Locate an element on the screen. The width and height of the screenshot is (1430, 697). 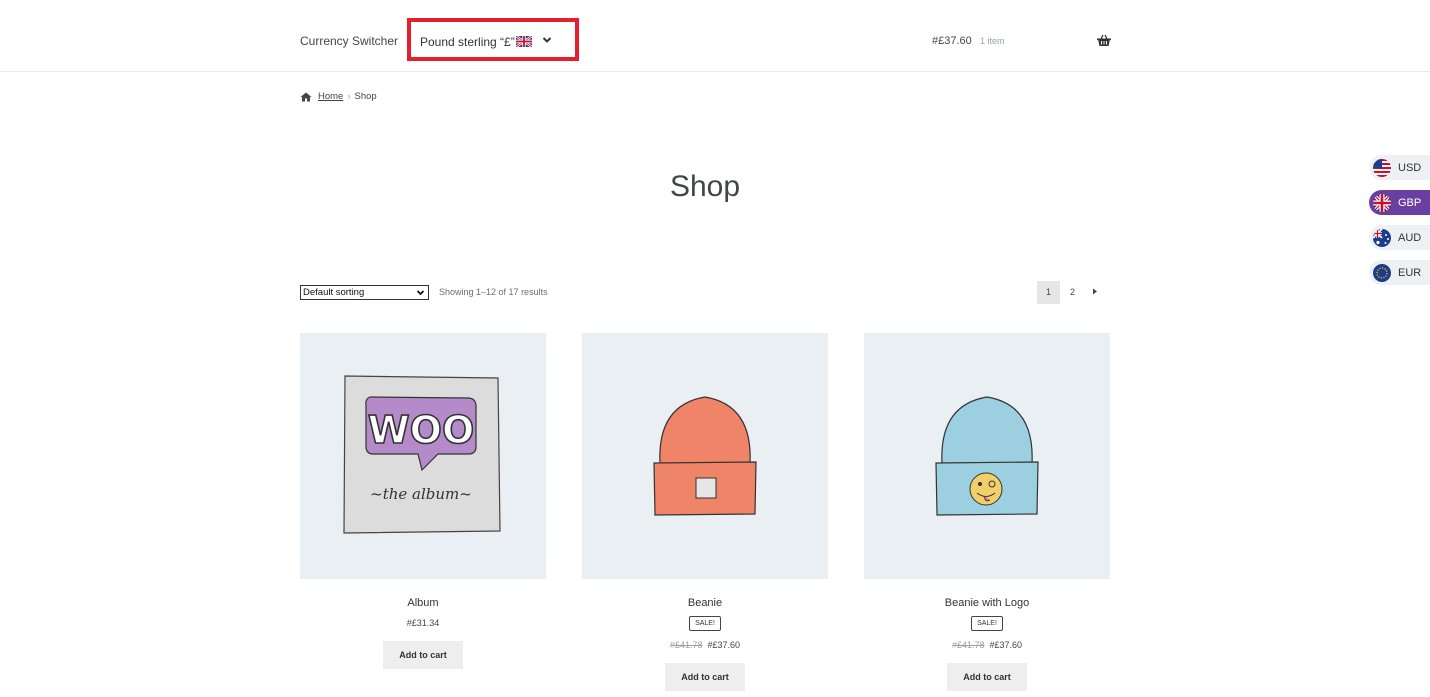
sort-select: Default sorting is located at coordinates (364, 292).